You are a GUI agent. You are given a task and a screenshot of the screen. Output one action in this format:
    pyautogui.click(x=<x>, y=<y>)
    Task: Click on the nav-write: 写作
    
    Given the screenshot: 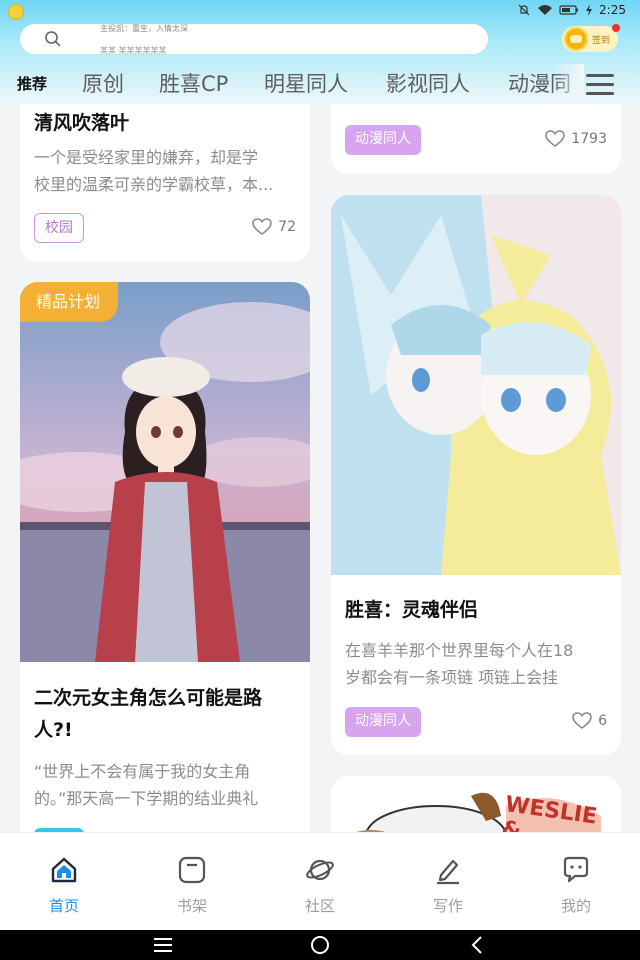 What is the action you would take?
    pyautogui.click(x=448, y=882)
    